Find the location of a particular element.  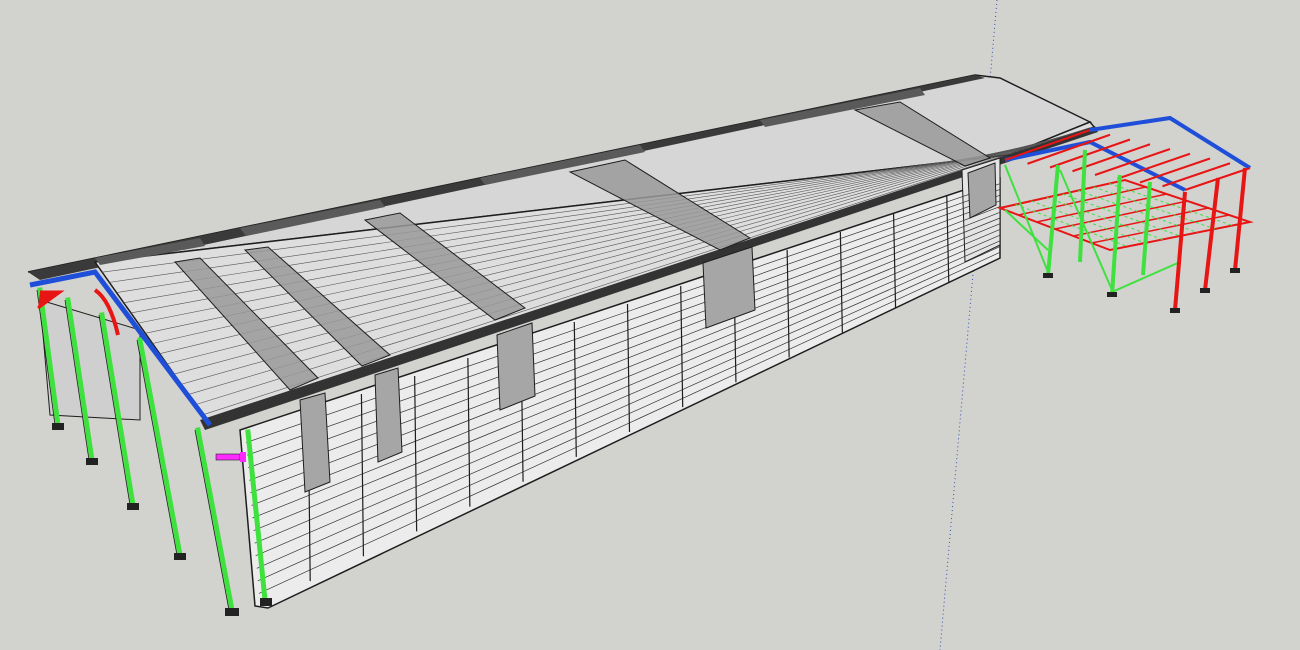

pink-marker is located at coordinates (230, 457).